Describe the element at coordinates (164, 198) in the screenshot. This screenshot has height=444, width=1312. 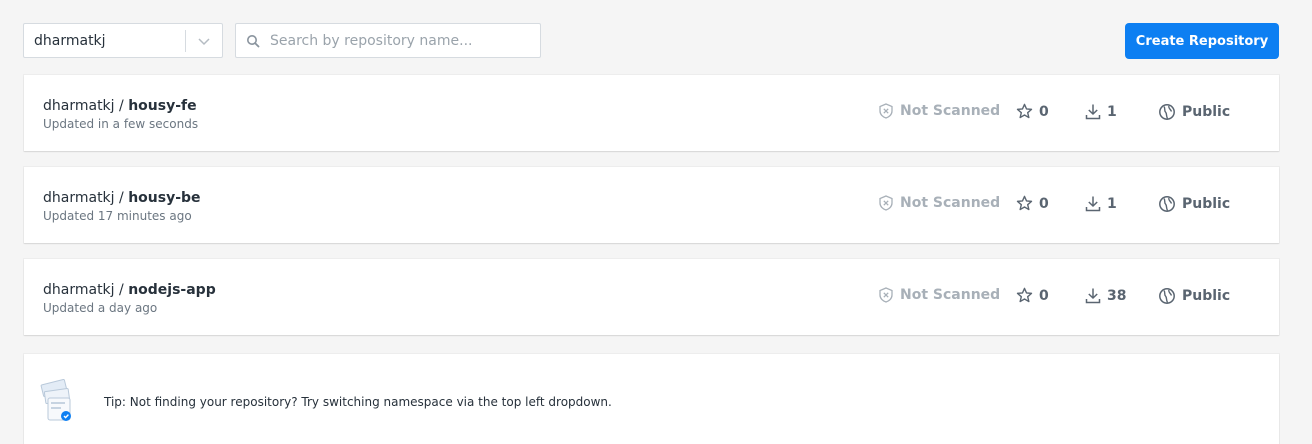
I see `repository-name: housy-be` at that location.